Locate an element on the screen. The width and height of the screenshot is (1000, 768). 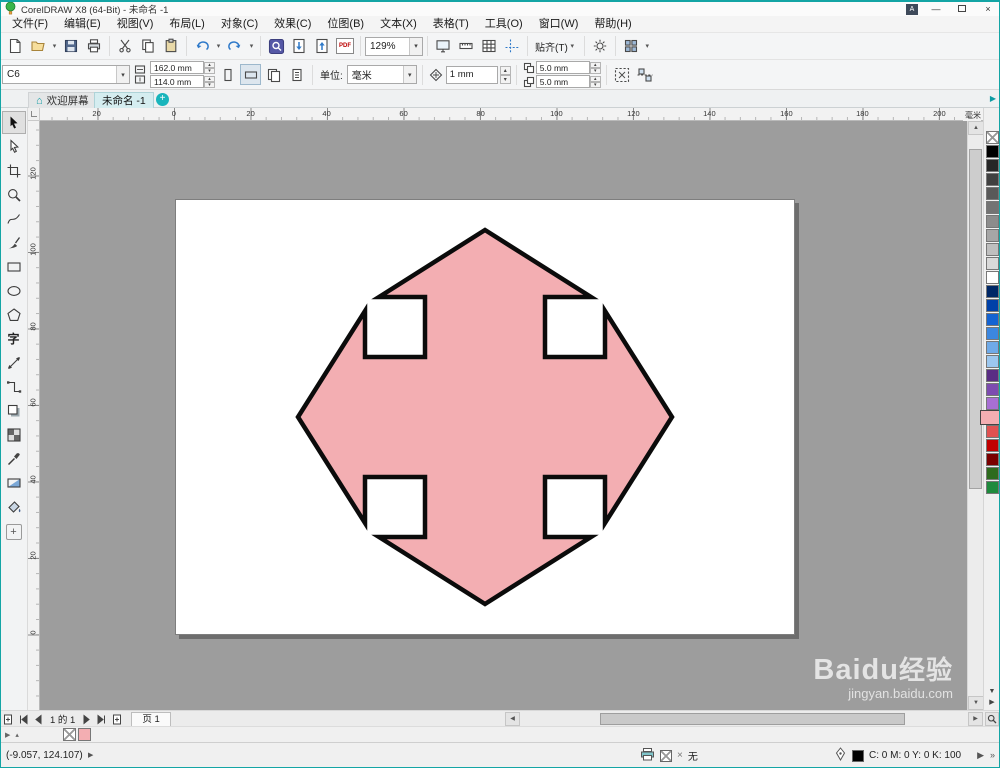
application-launcher-button is located at coordinates (631, 46).